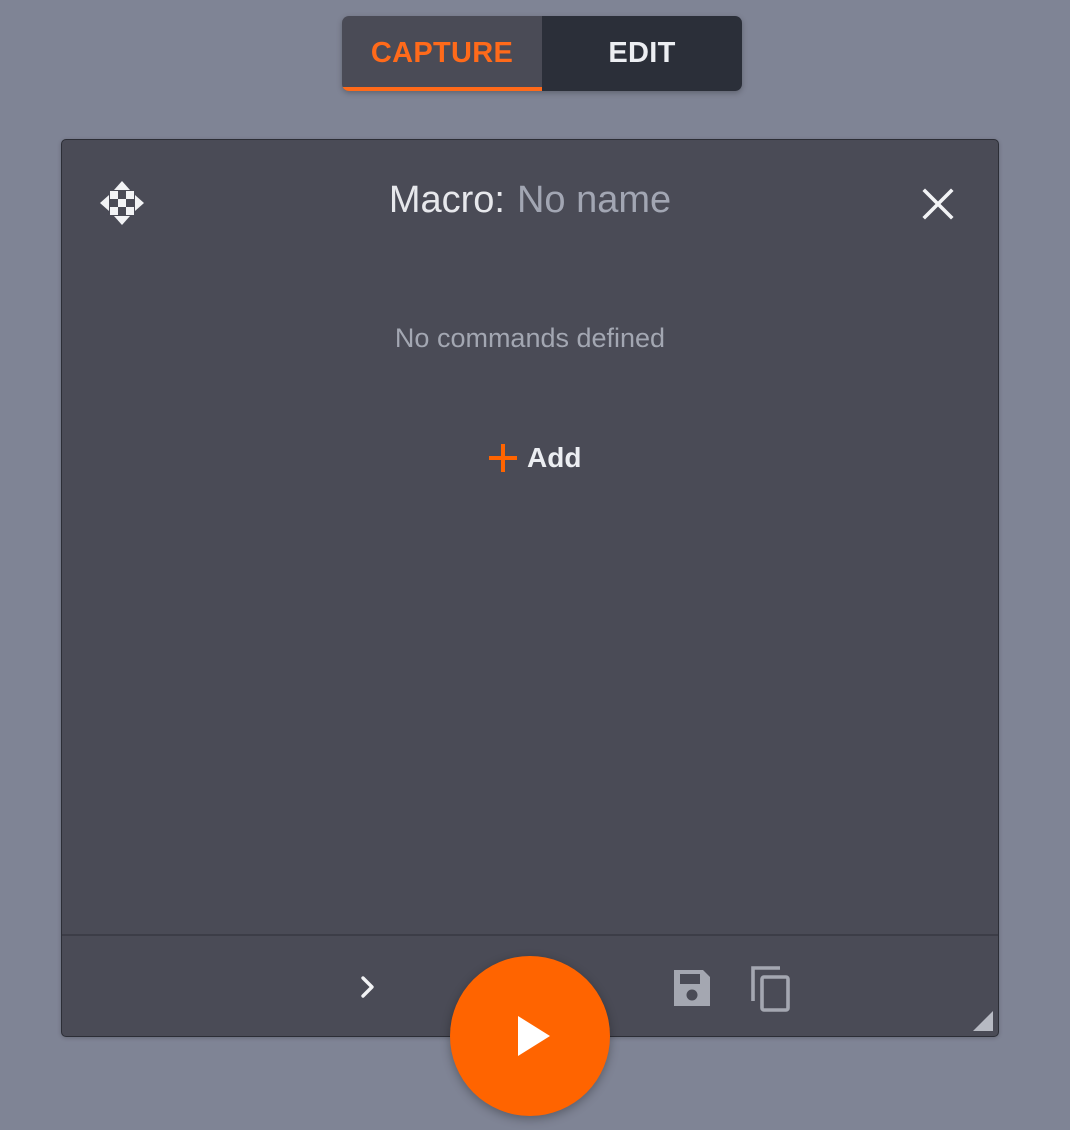 The image size is (1070, 1130). I want to click on macro-title-label: Macro:, so click(446, 200).